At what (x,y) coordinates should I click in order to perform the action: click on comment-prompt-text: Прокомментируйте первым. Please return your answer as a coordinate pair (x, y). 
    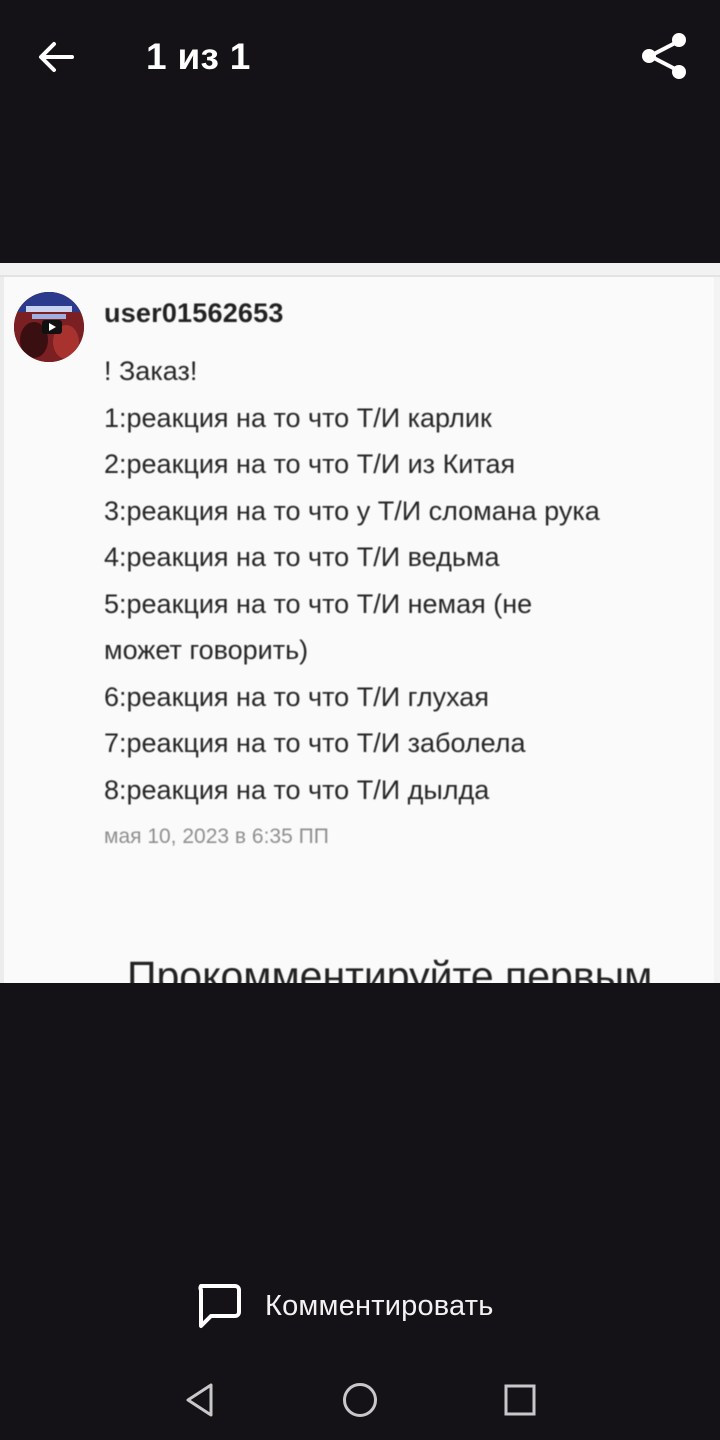
    Looking at the image, I should click on (390, 968).